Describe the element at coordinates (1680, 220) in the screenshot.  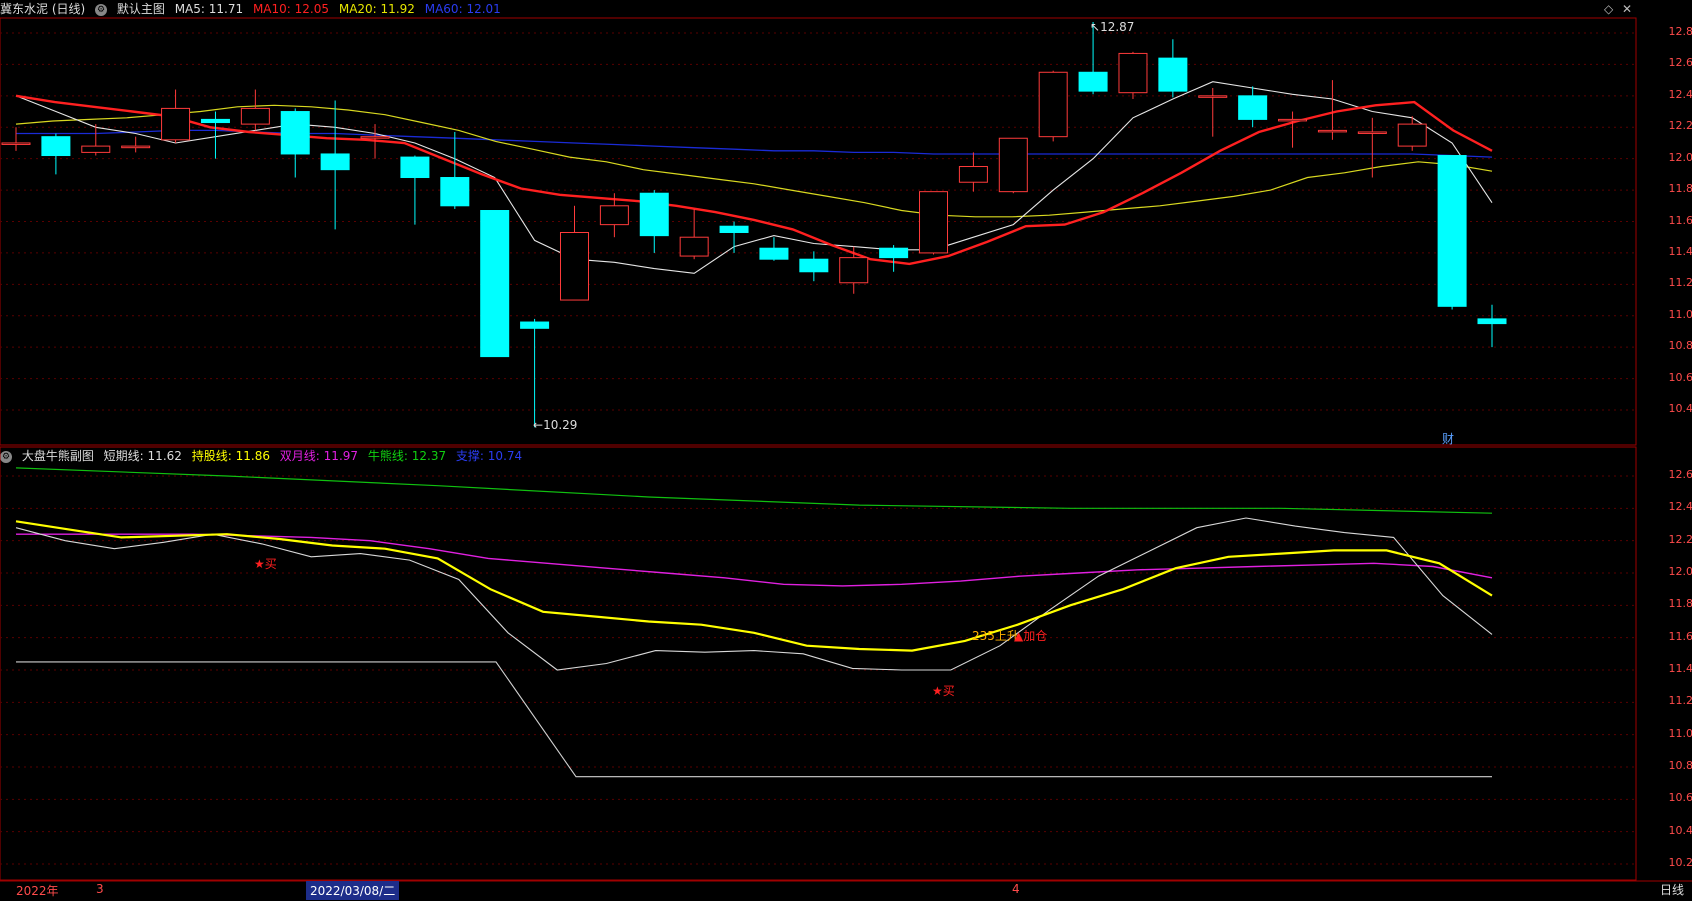
I see `main-axis-tick: 11.60` at that location.